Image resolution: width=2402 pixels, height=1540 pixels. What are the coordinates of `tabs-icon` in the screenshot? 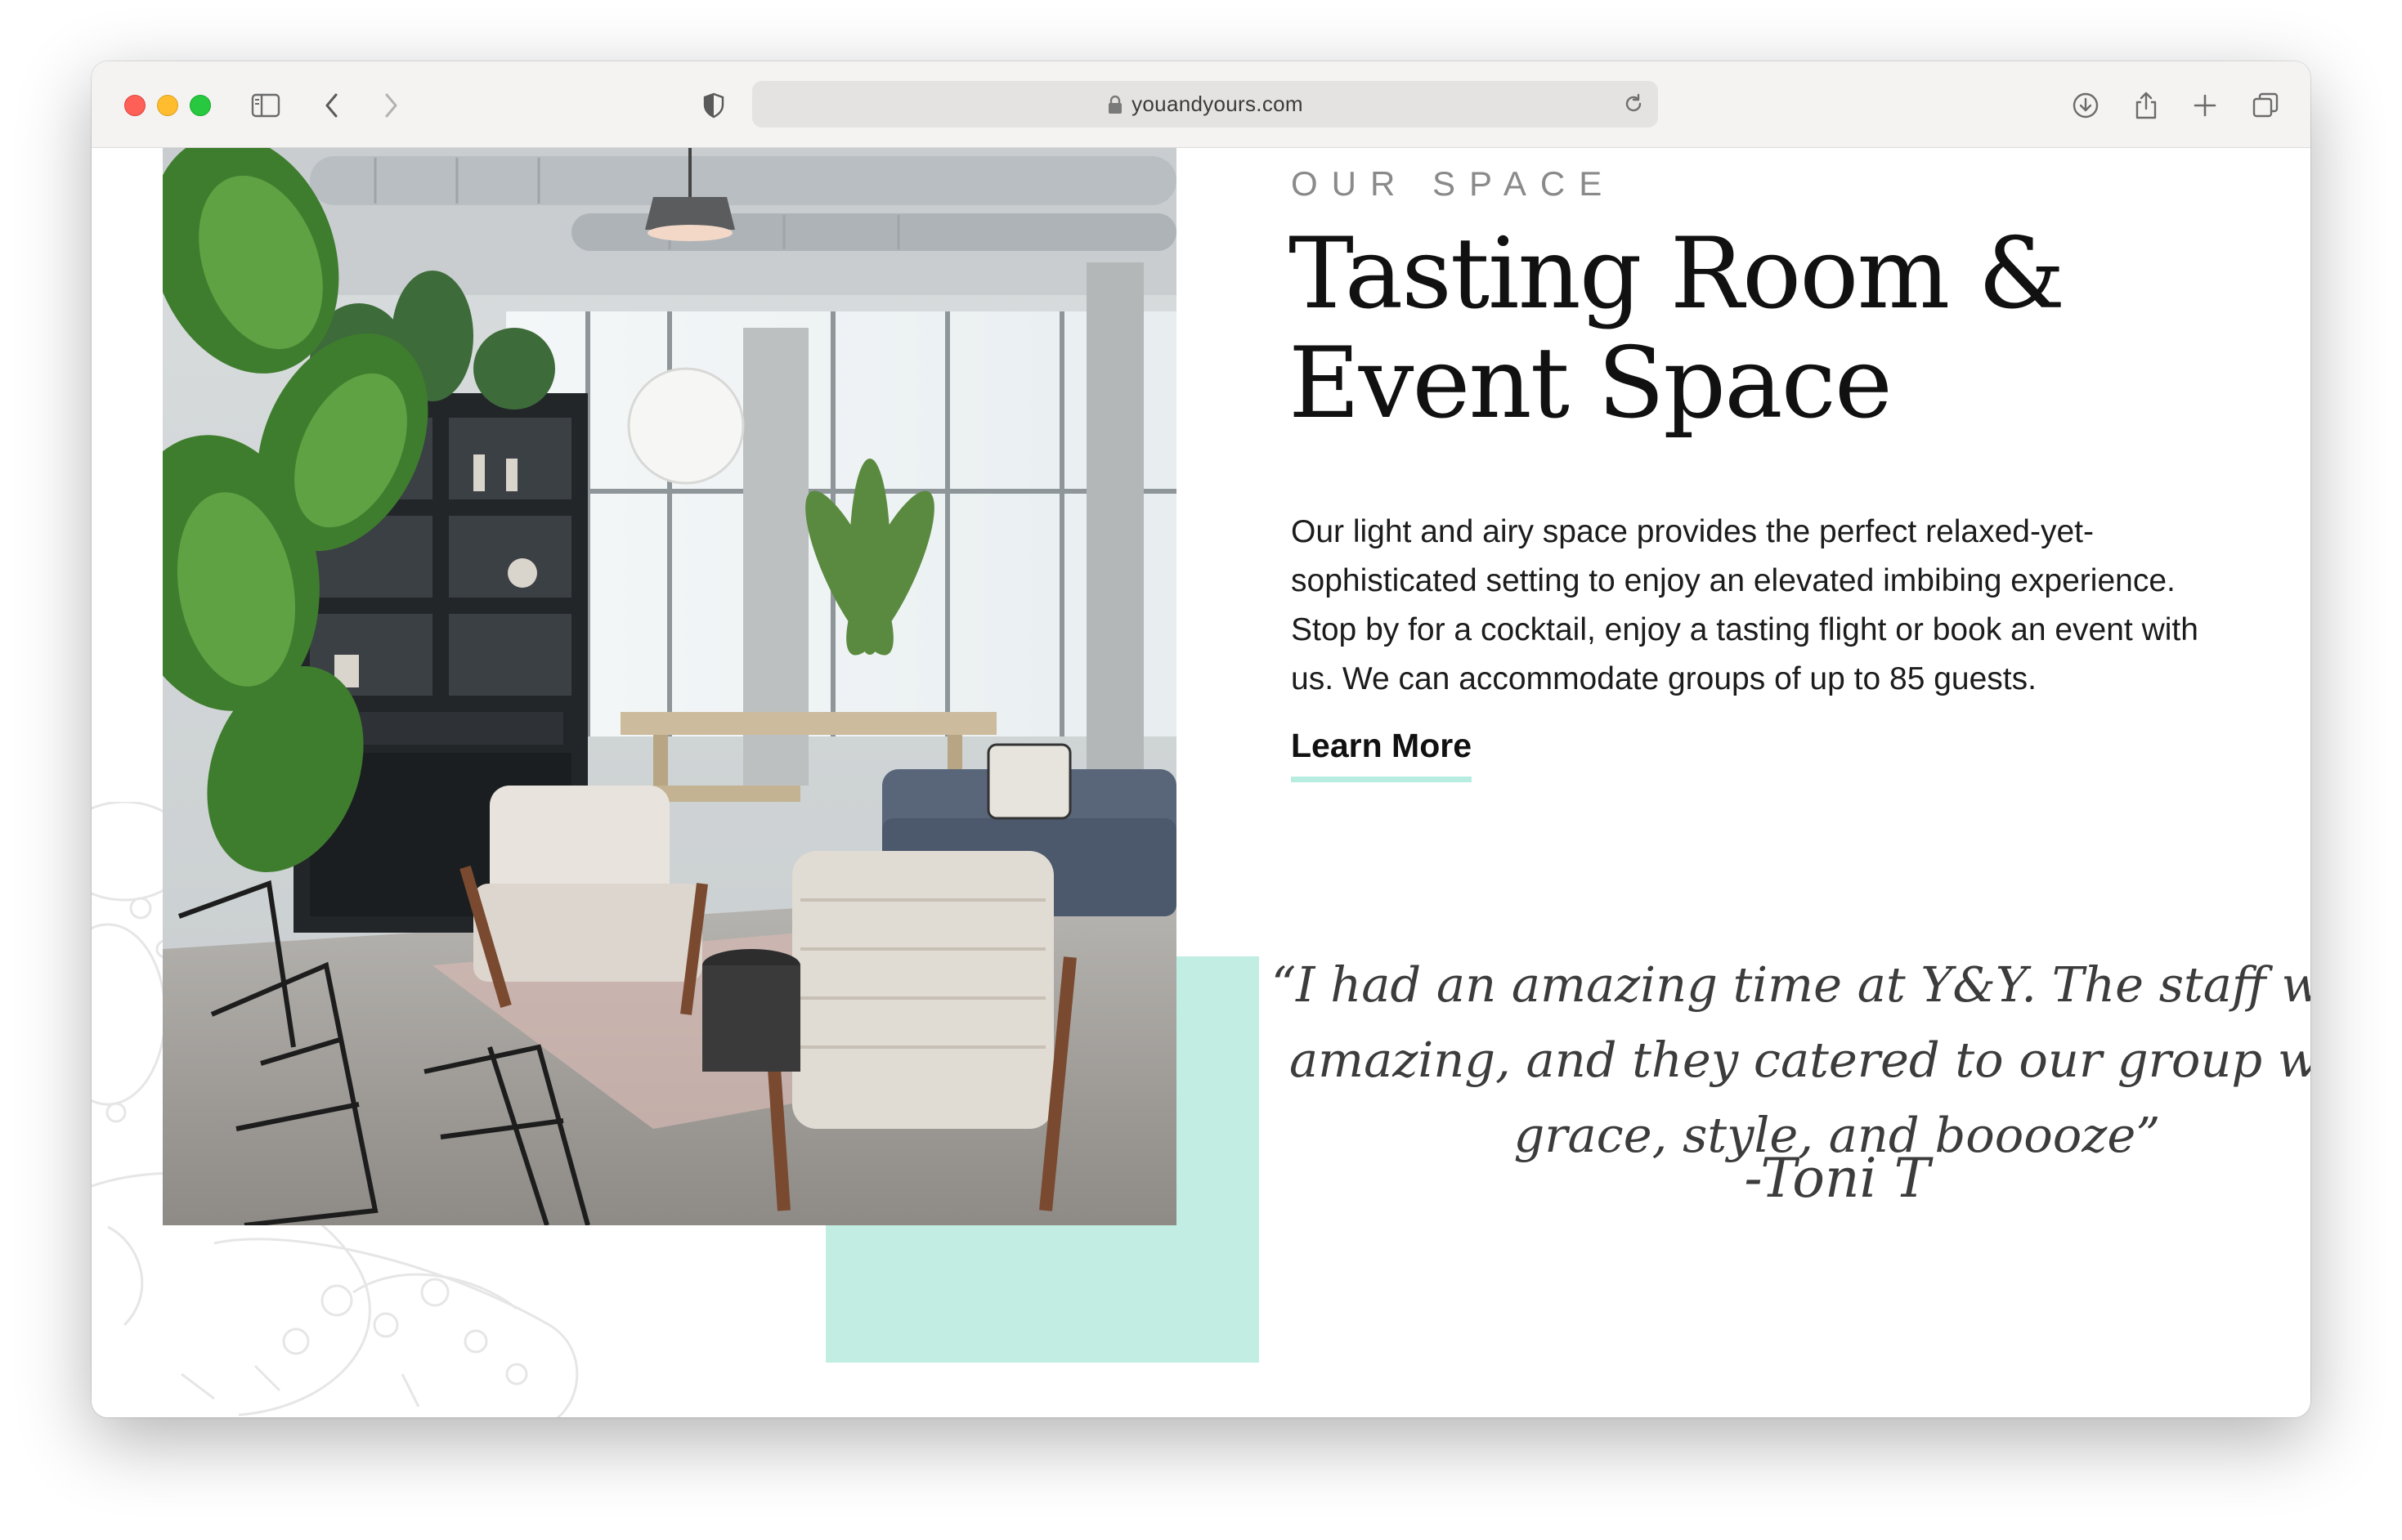 It's located at (2265, 106).